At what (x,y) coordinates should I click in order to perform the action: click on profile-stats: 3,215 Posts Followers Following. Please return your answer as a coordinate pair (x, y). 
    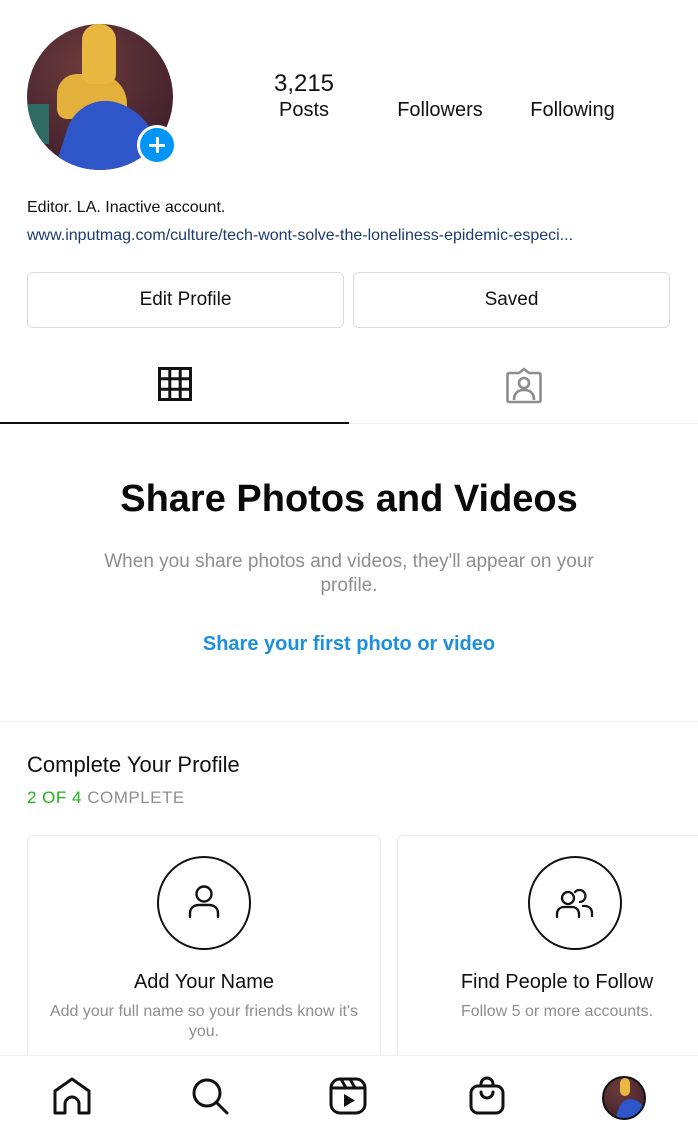
    Looking at the image, I should click on (474, 100).